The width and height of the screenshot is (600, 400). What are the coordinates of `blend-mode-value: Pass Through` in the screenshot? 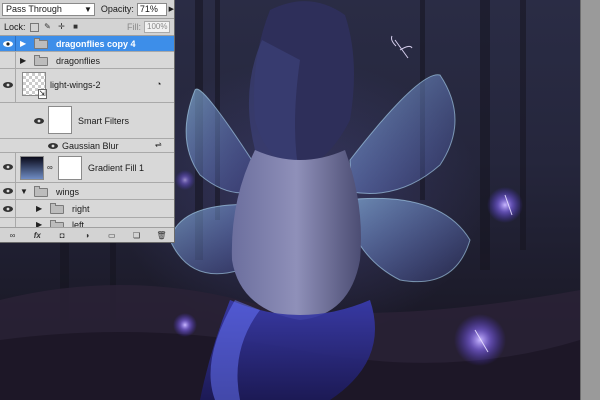 It's located at (34, 8).